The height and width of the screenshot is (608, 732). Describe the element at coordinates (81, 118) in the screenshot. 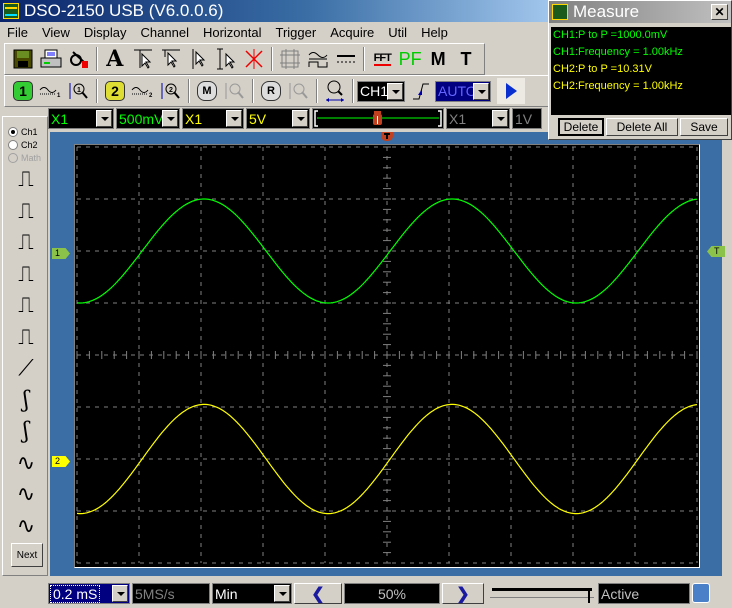

I see `ch1-probe-select: X1` at that location.